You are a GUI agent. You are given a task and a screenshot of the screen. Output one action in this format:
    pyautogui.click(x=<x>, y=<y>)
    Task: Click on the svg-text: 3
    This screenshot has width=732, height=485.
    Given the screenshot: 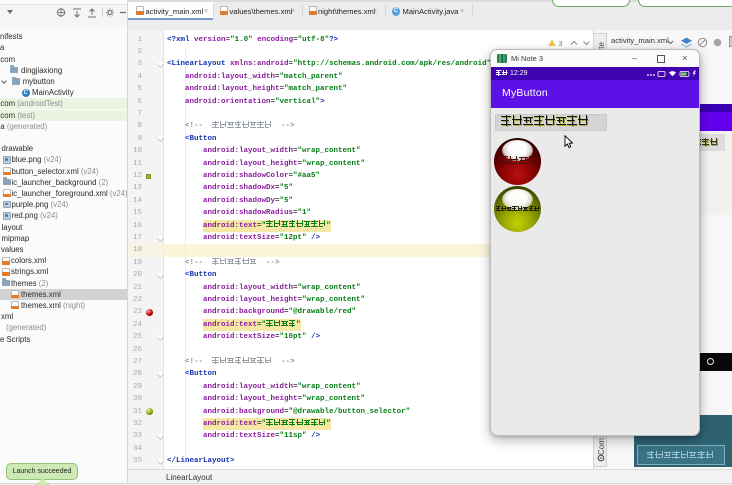 What is the action you would take?
    pyautogui.click(x=561, y=44)
    